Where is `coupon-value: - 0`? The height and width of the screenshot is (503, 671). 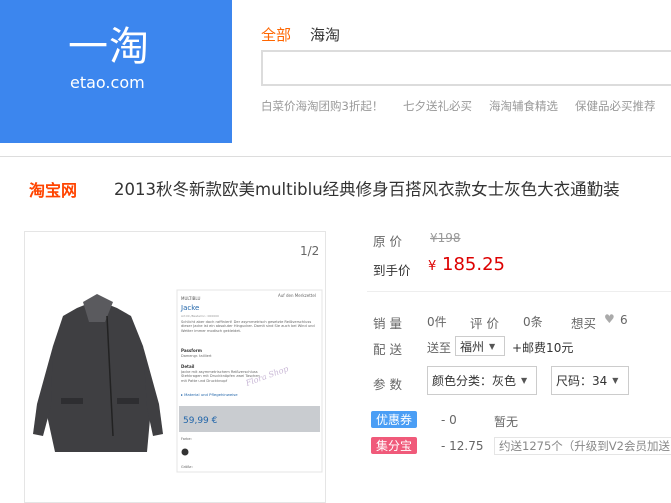 coupon-value: - 0 is located at coordinates (449, 420).